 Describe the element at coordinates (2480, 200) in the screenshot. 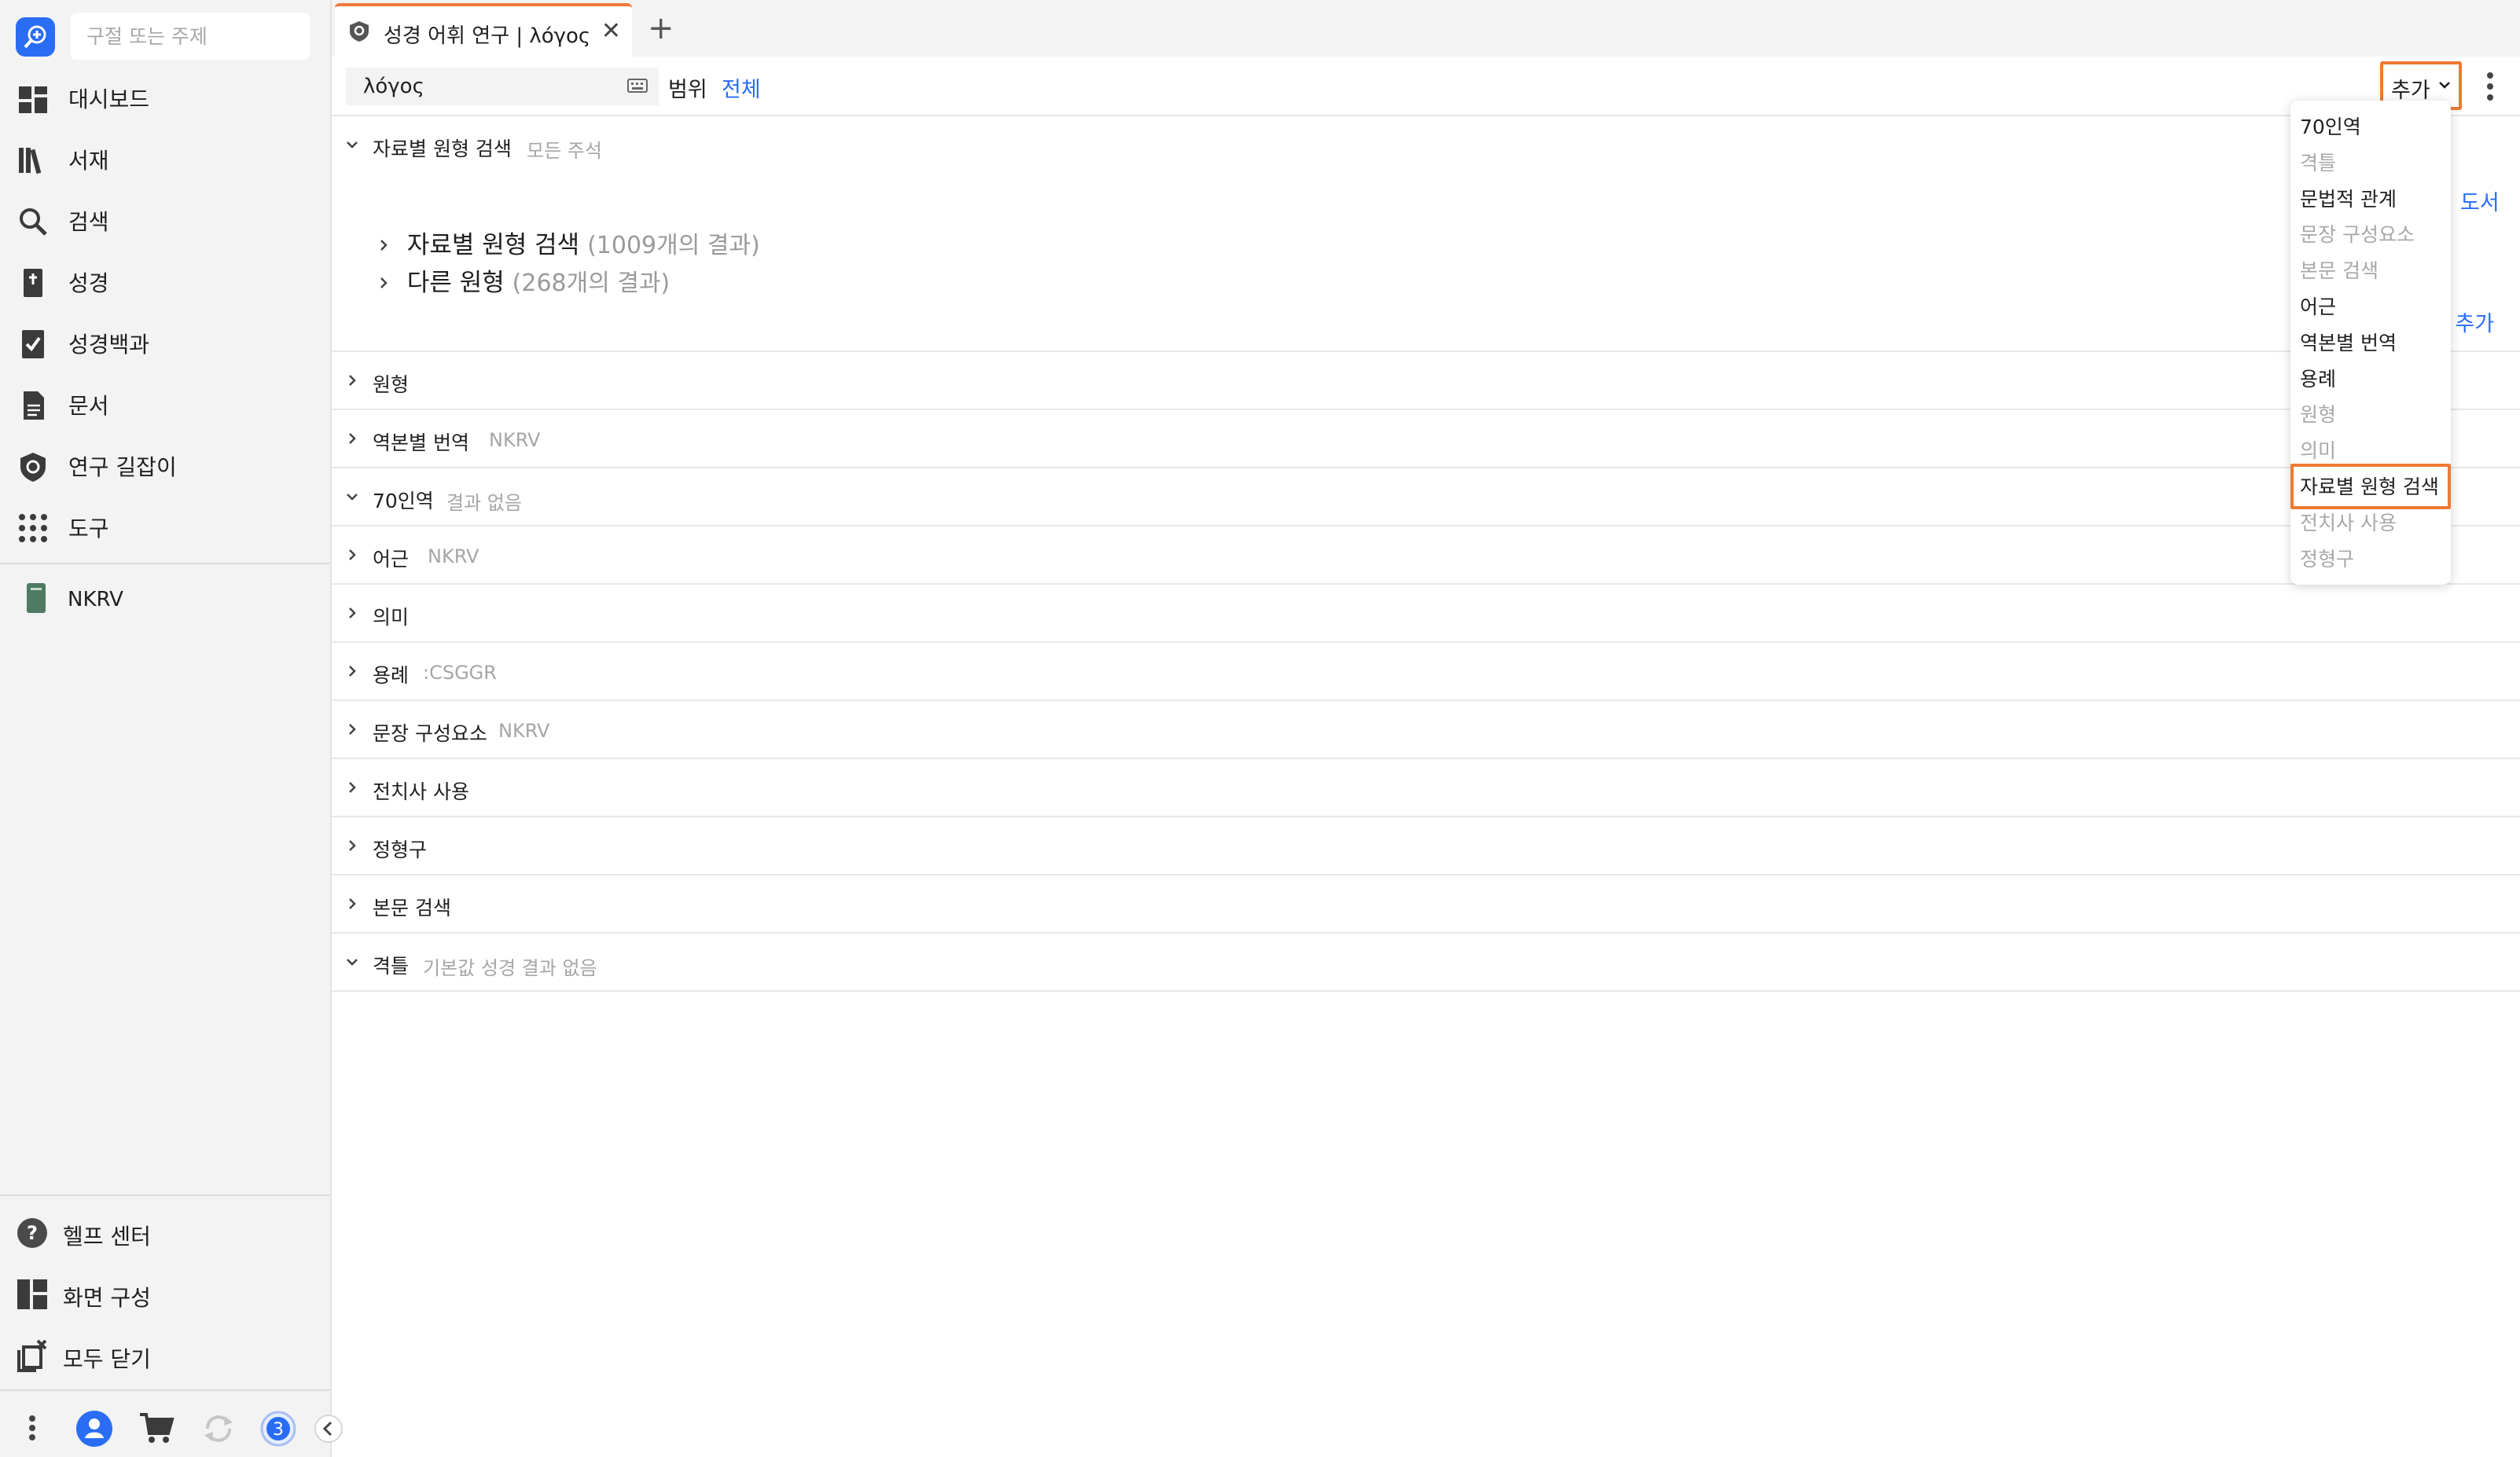

I see `peek-link-books: 도서` at that location.